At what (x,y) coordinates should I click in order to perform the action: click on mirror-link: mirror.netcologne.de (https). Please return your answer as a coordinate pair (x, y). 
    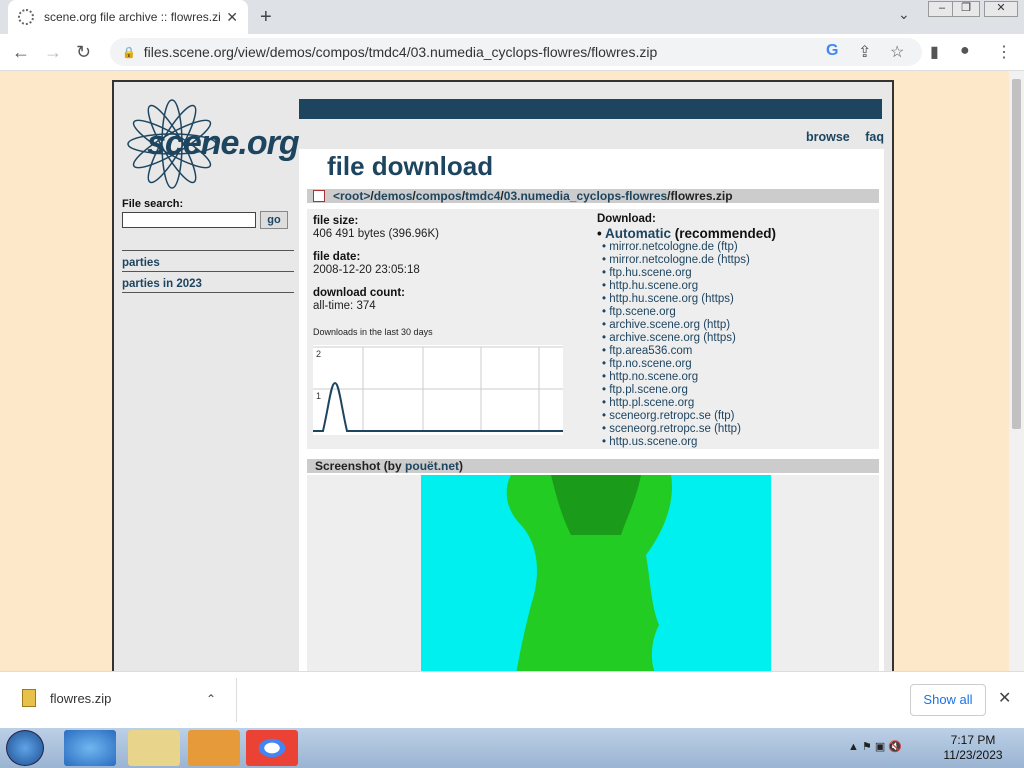
    Looking at the image, I should click on (734, 260).